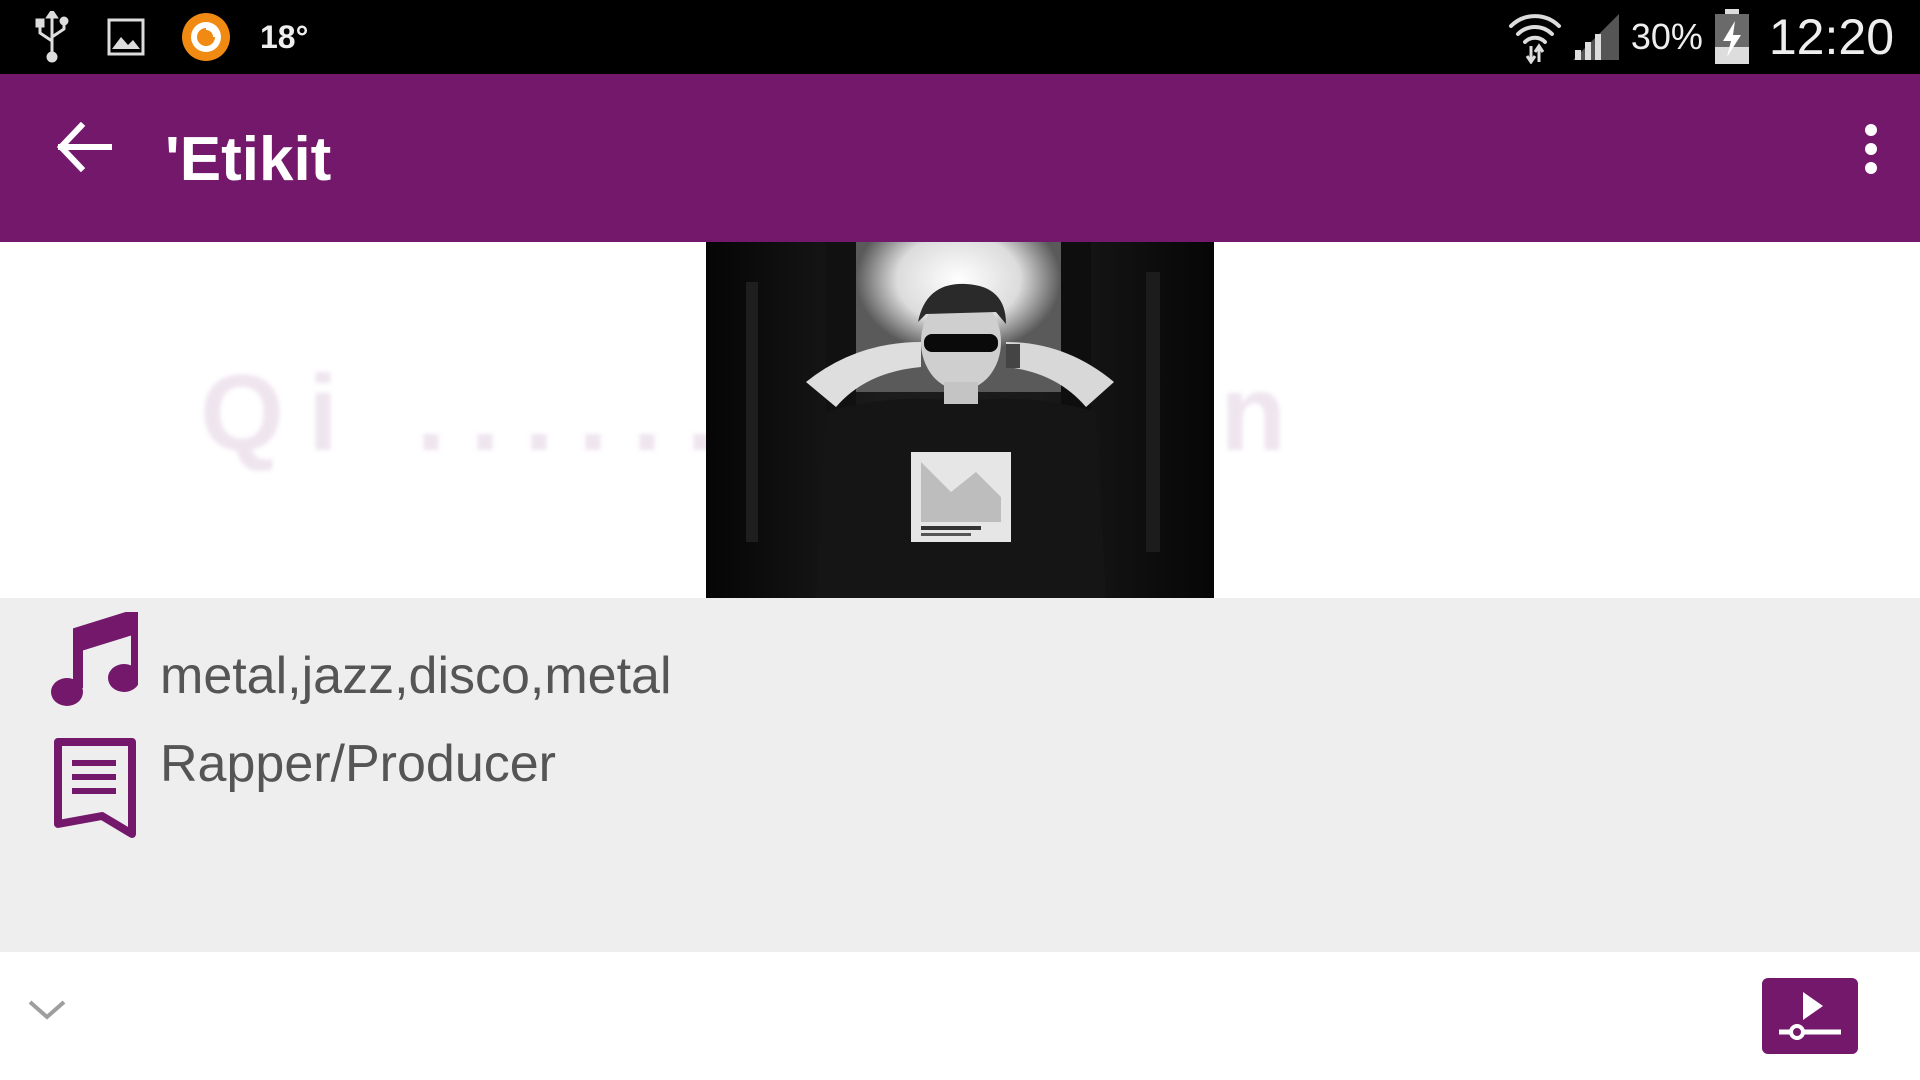  What do you see at coordinates (171, 37) in the screenshot?
I see `status-left-icons: 18°` at bounding box center [171, 37].